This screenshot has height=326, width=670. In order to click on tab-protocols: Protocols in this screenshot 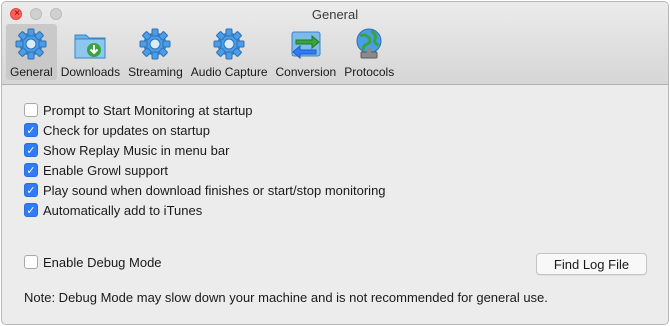, I will do `click(369, 52)`.